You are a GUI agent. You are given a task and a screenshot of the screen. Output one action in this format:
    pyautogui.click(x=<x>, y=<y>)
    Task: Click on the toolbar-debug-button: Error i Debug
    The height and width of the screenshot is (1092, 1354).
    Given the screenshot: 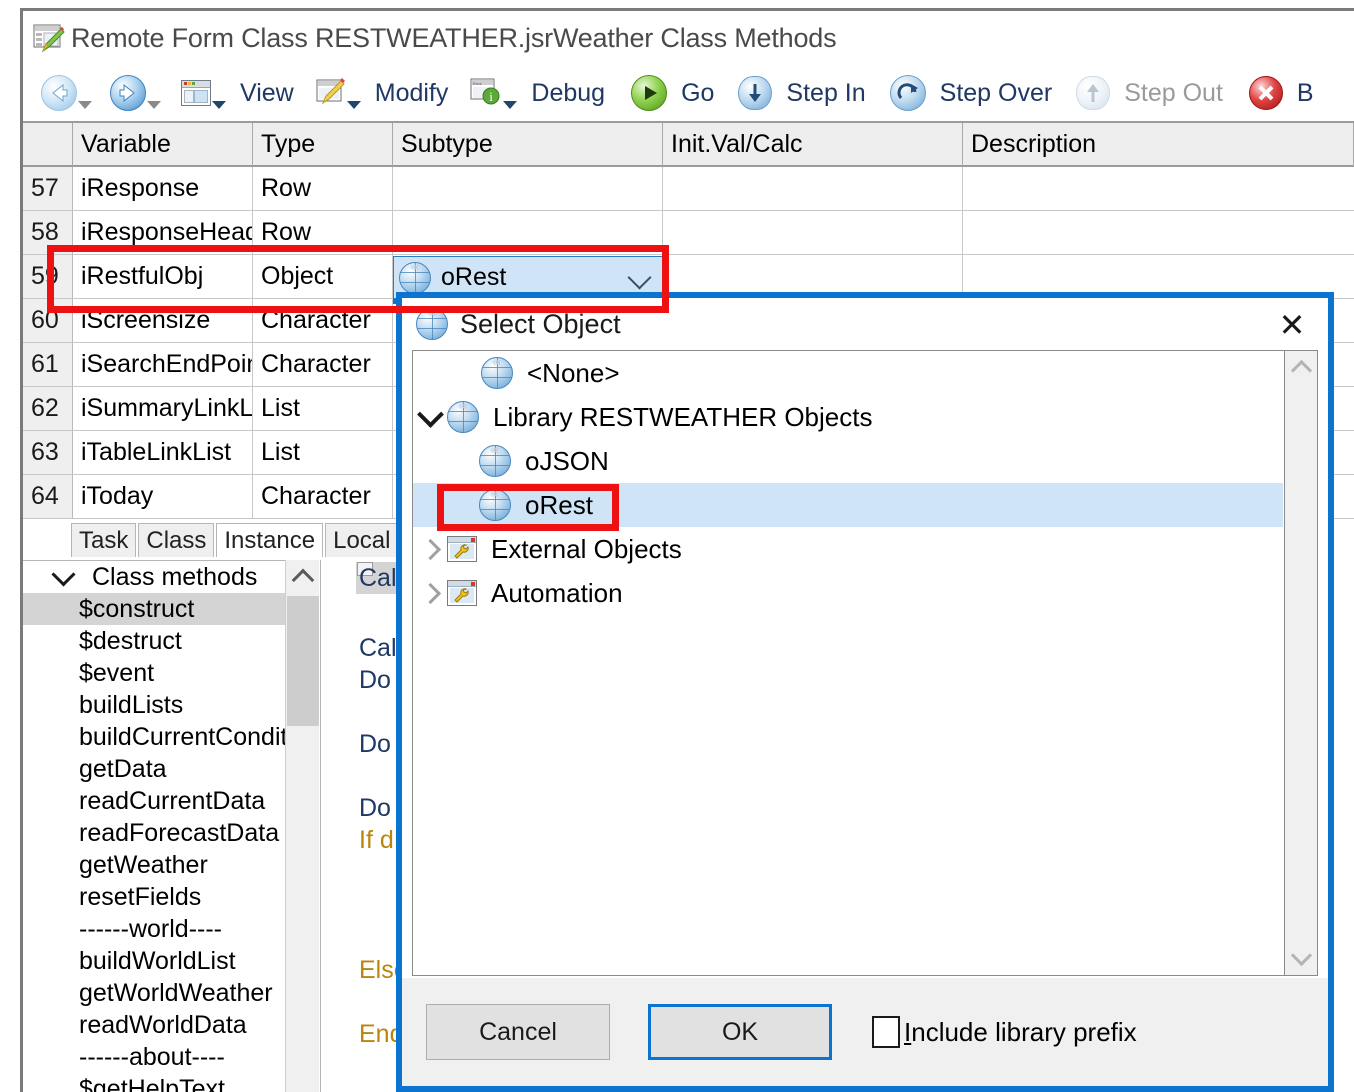 What is the action you would take?
    pyautogui.click(x=537, y=93)
    